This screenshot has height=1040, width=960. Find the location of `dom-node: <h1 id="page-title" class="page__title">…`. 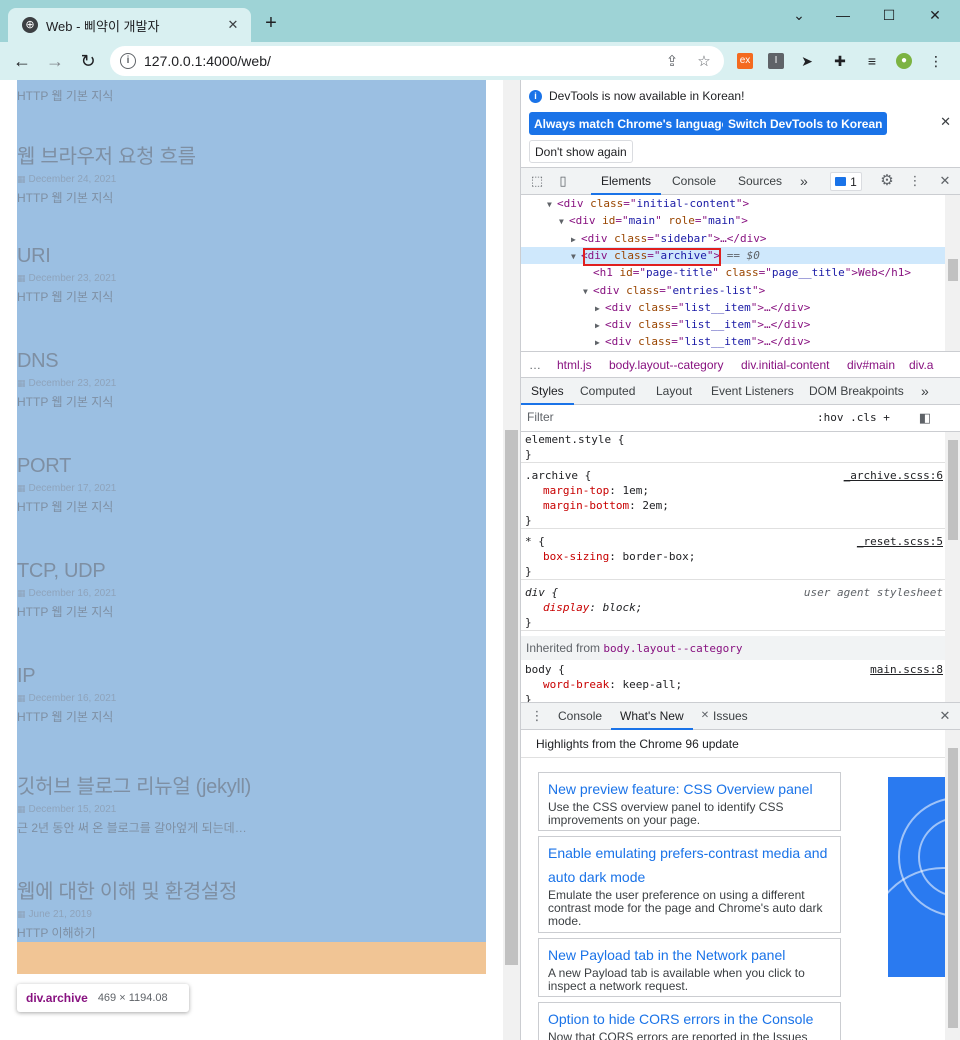

dom-node: <h1 id="page-title" class="page__title">… is located at coordinates (733, 272).